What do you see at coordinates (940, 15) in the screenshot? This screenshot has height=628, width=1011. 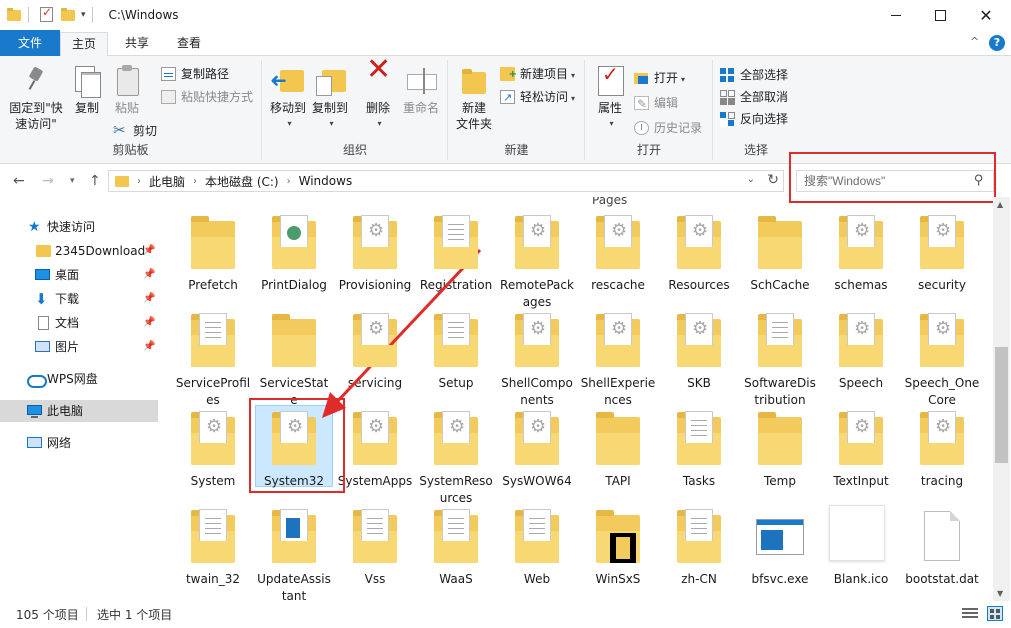 I see `maximize-button` at bounding box center [940, 15].